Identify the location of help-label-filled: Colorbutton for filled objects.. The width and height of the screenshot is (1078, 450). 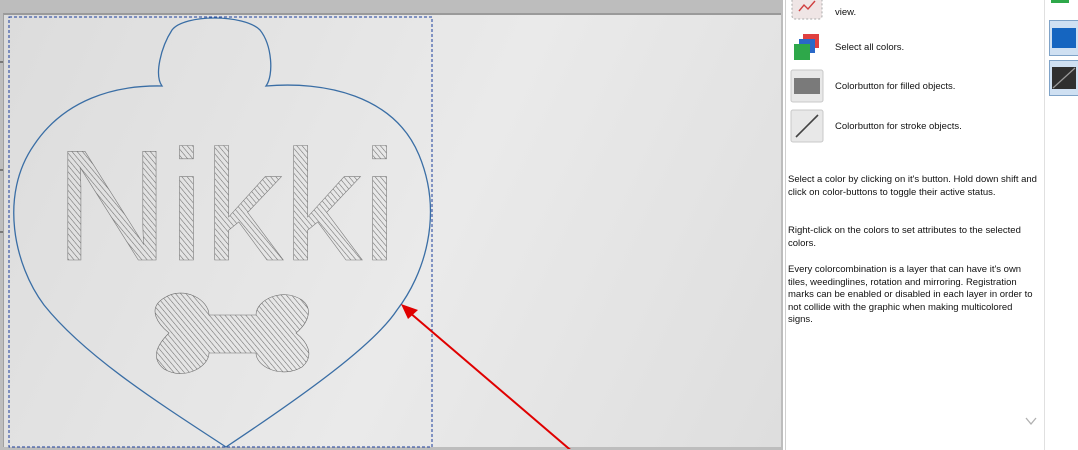
(895, 86).